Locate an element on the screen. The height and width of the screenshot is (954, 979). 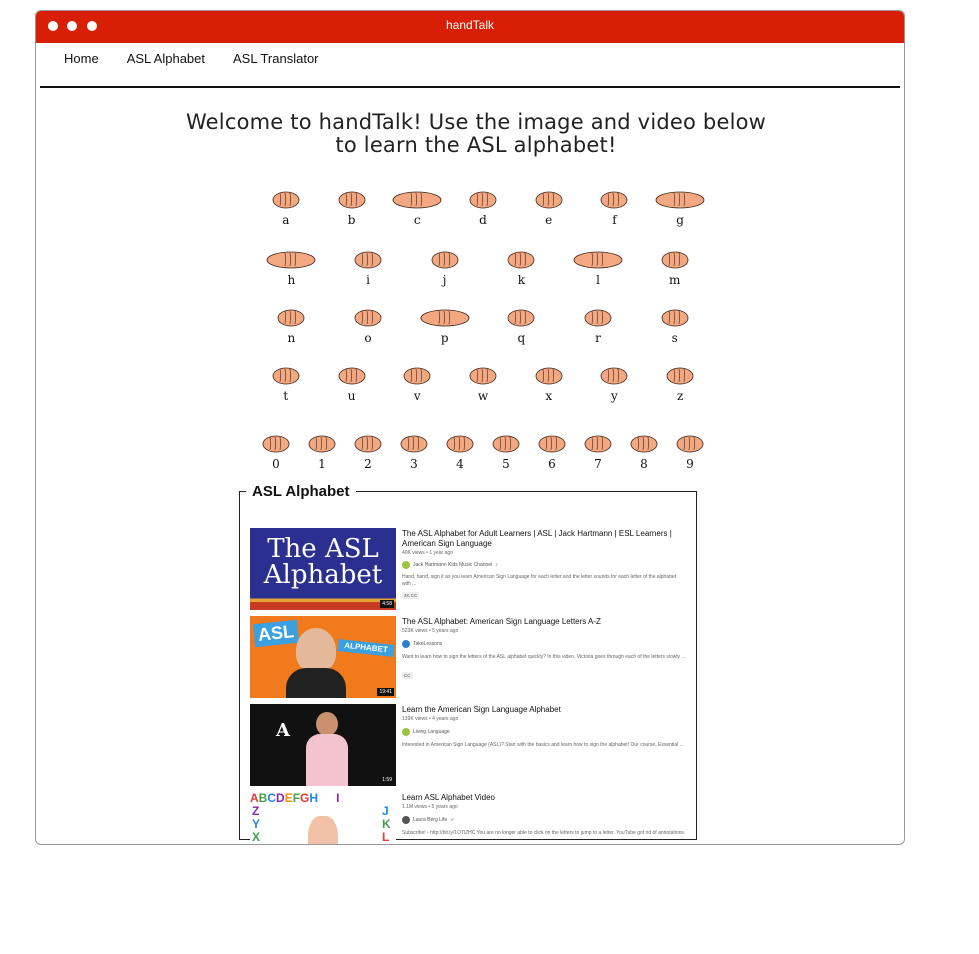
channel-row: Laura Berg Life ✓ is located at coordinates (428, 820).